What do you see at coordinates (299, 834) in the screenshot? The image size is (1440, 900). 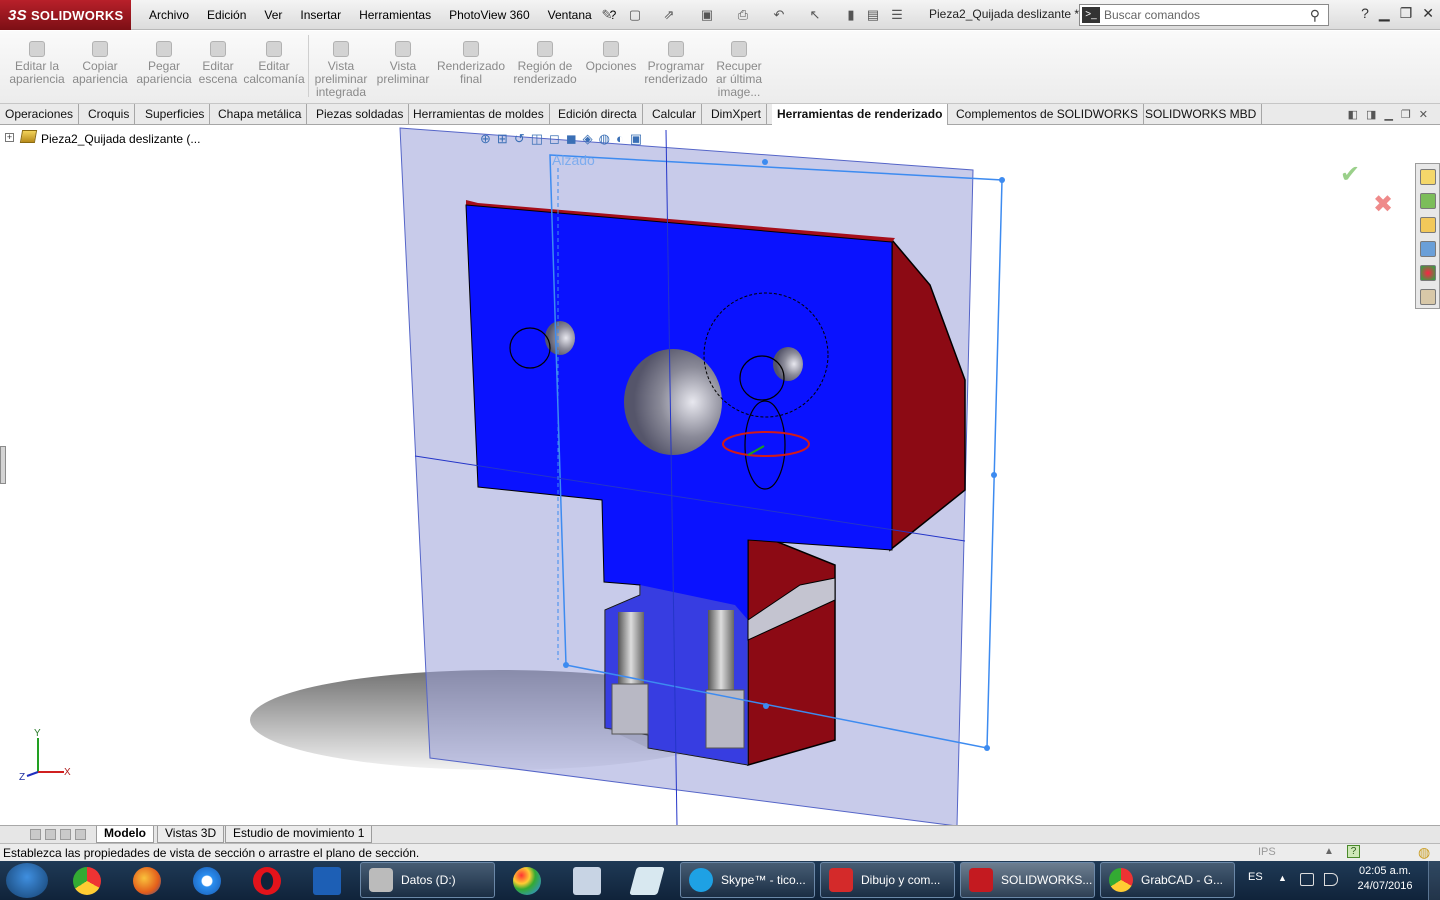 I see `tab-estudio-movimiento: Estudio de movimiento 1` at bounding box center [299, 834].